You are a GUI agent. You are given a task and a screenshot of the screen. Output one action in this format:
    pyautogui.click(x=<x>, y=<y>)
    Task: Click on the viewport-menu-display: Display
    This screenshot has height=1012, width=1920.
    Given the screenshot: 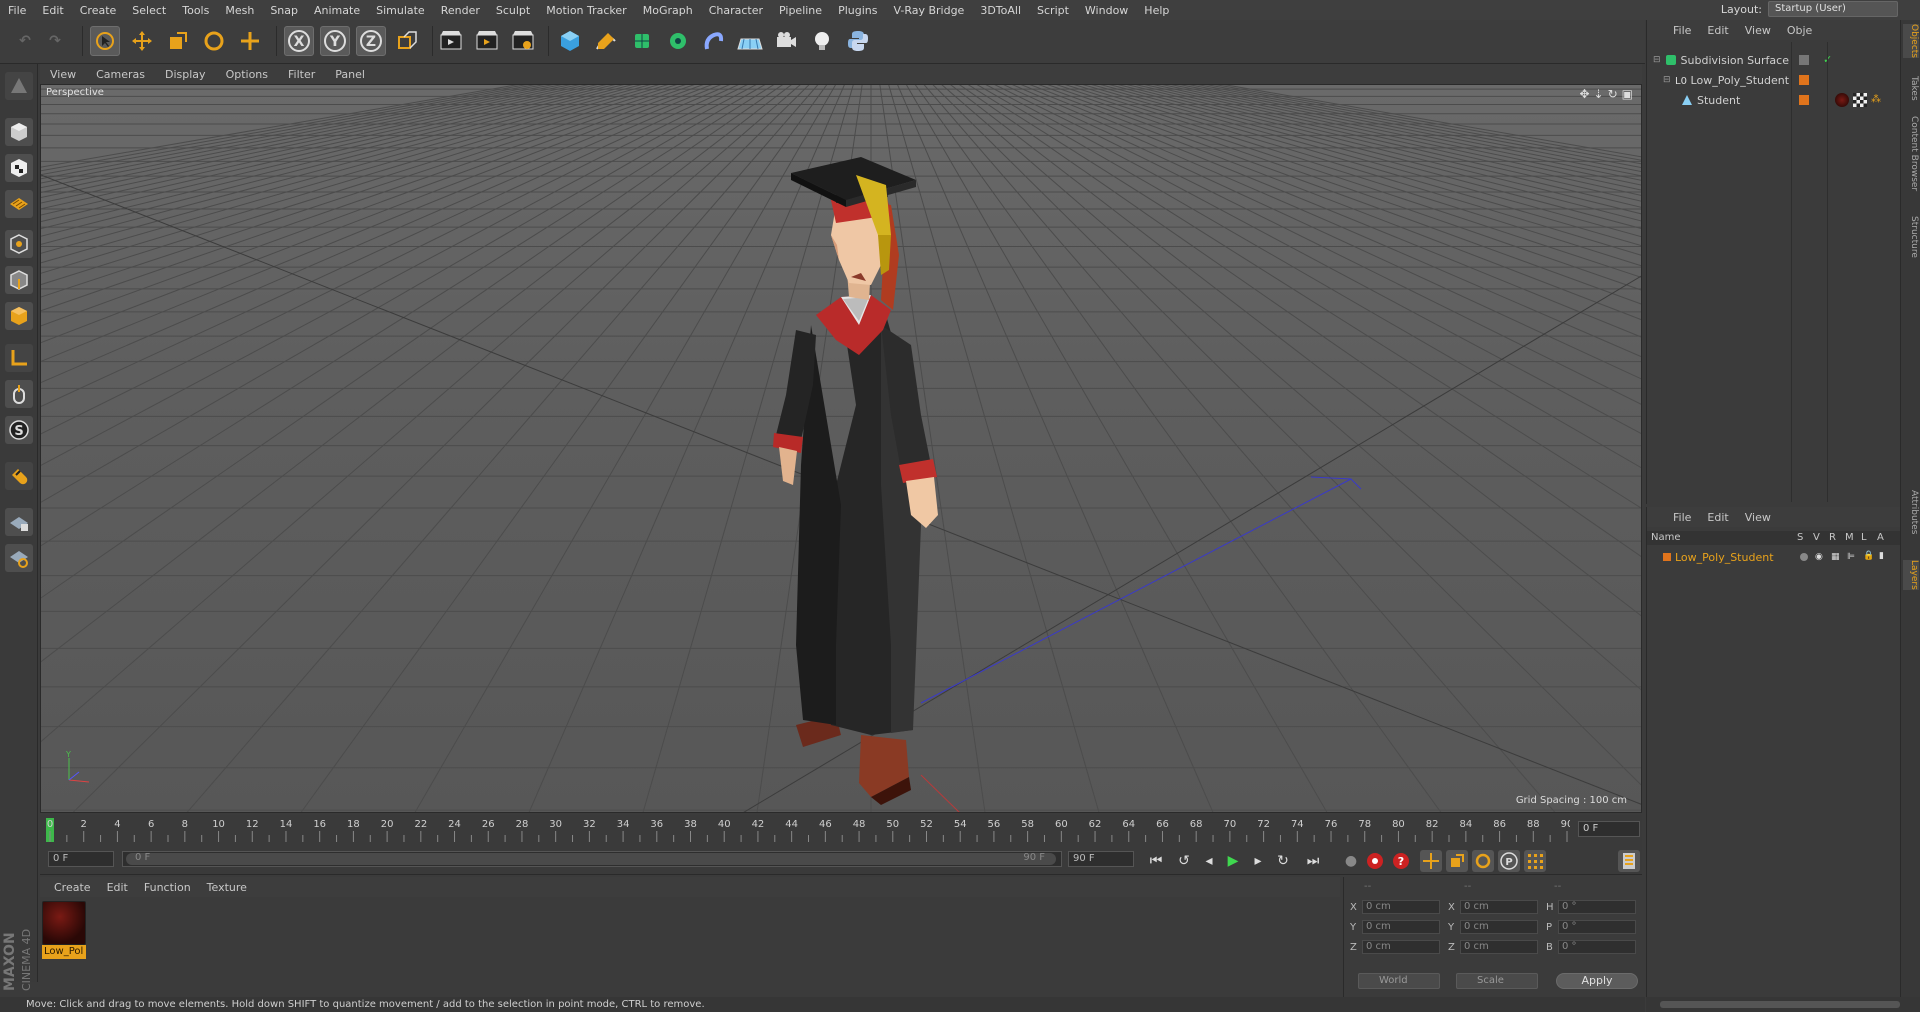 What is the action you would take?
    pyautogui.click(x=185, y=74)
    